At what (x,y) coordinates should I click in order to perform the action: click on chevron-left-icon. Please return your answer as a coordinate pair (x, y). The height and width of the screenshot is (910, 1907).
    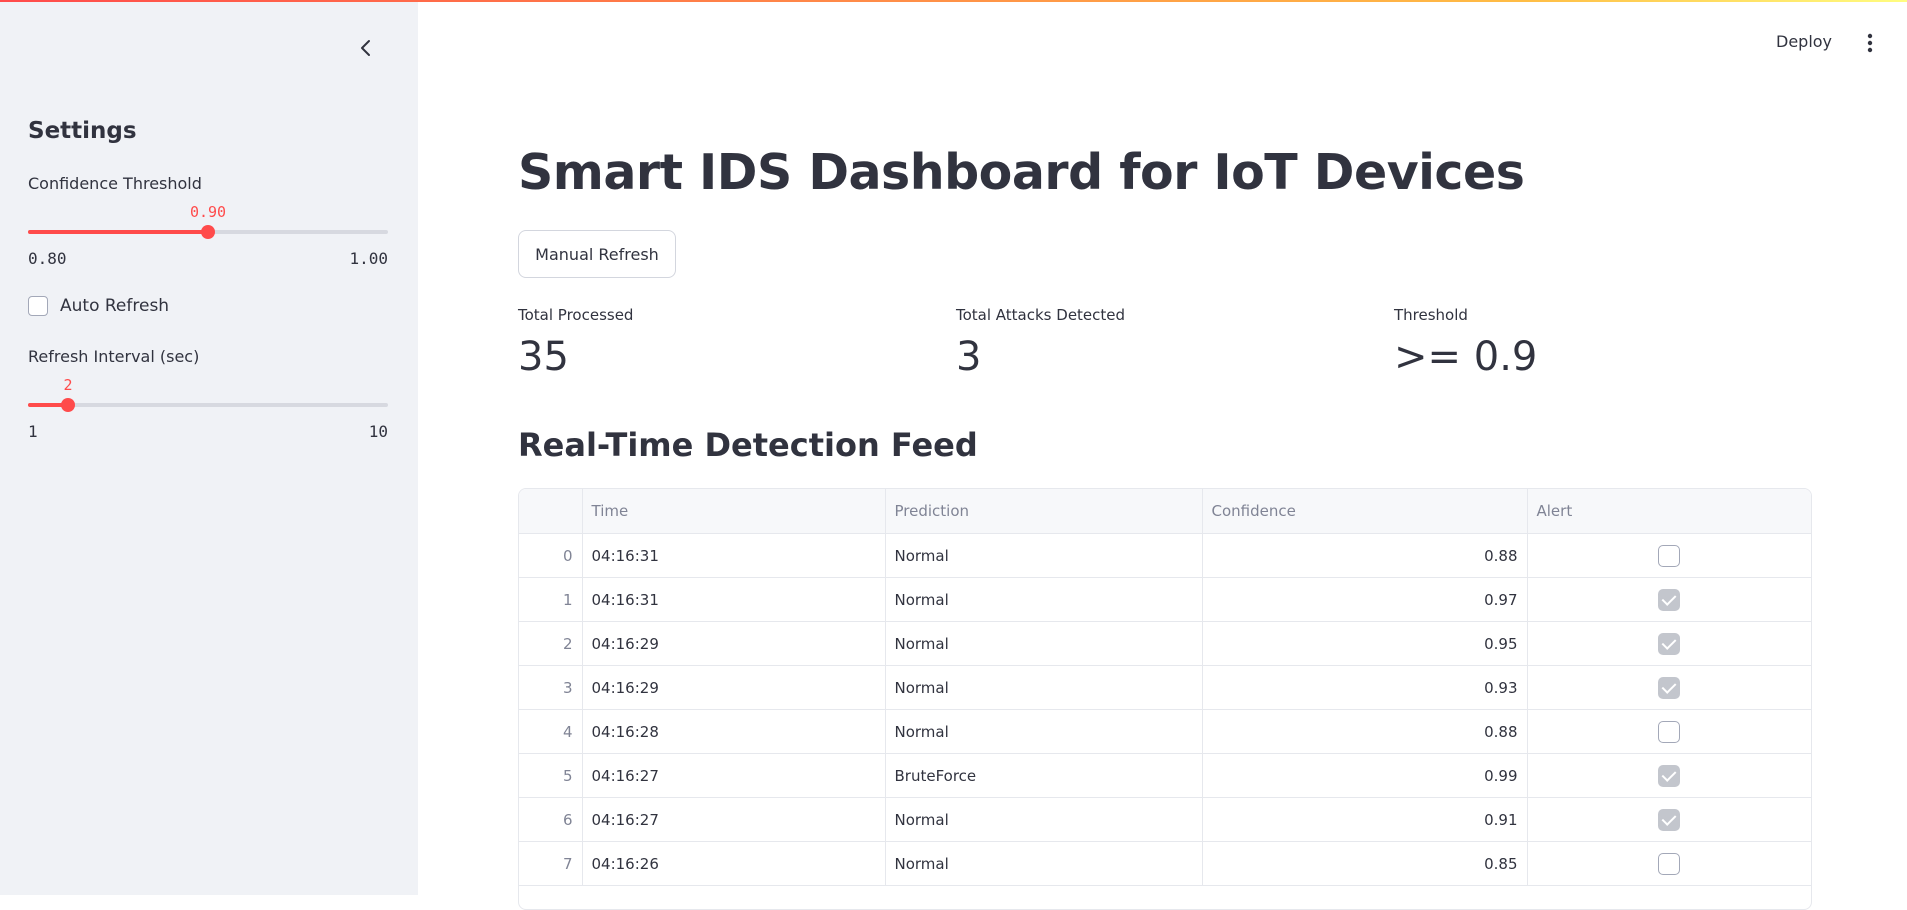
    Looking at the image, I should click on (366, 50).